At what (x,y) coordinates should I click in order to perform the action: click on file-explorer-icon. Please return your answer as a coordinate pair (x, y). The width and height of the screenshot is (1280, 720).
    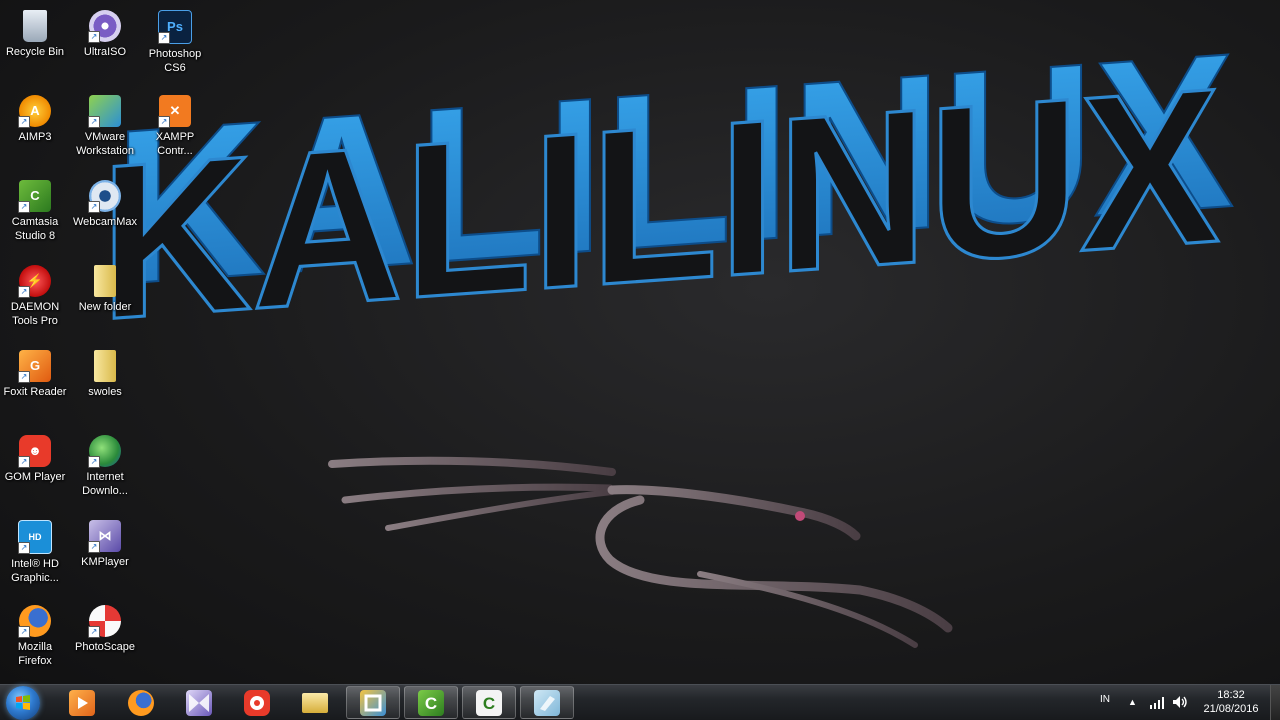
    Looking at the image, I should click on (315, 702).